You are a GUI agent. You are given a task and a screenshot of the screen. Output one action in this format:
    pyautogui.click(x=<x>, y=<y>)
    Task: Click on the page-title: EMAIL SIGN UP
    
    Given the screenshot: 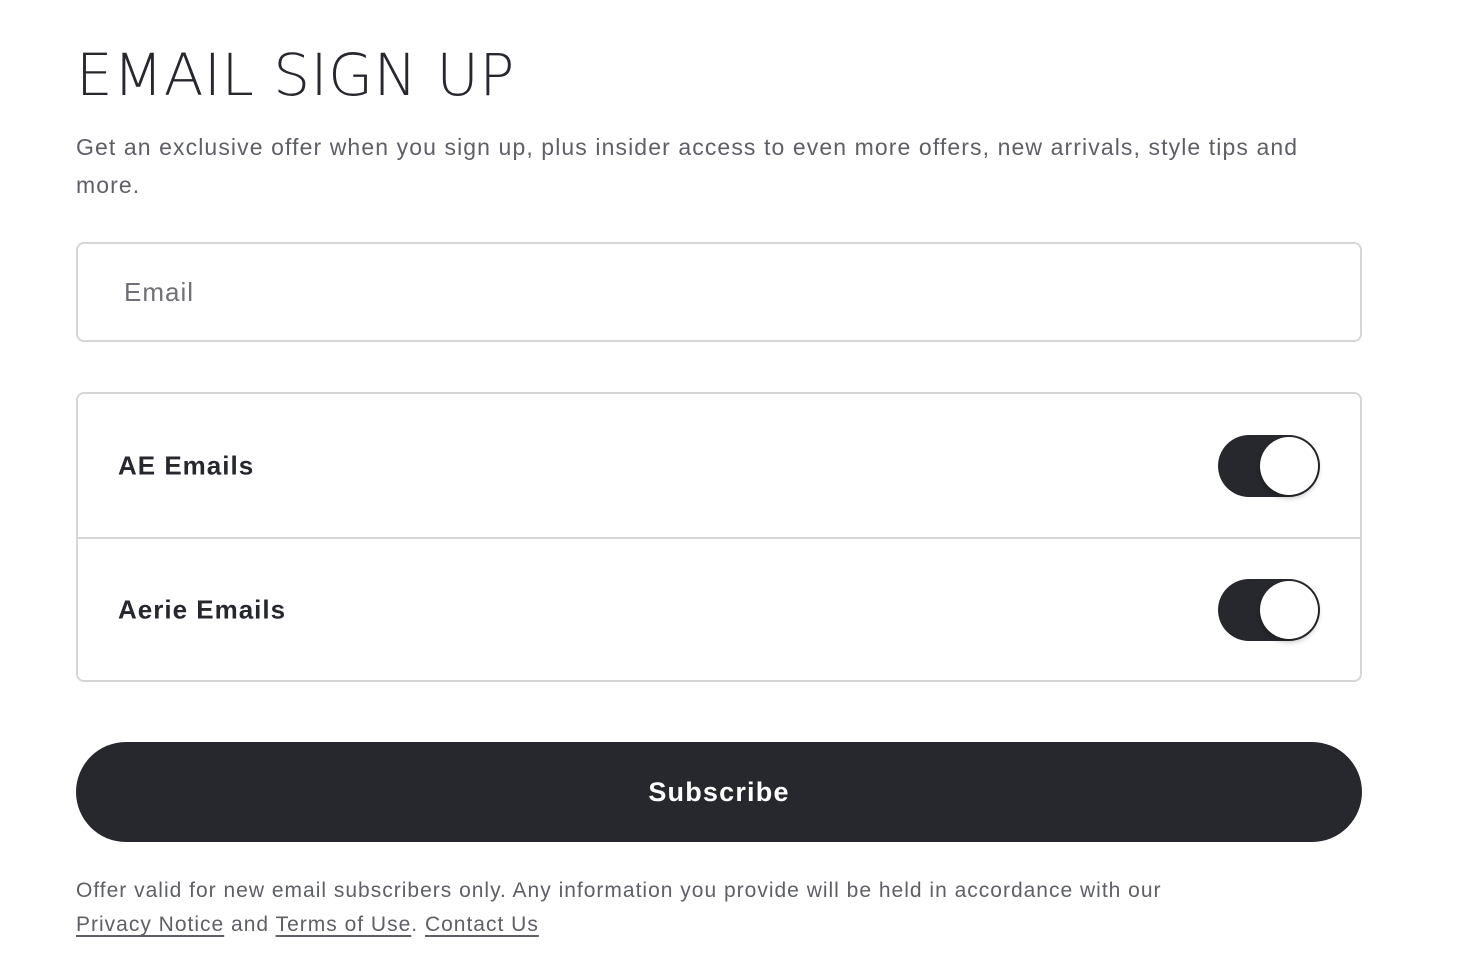 What is the action you would take?
    pyautogui.click(x=295, y=75)
    